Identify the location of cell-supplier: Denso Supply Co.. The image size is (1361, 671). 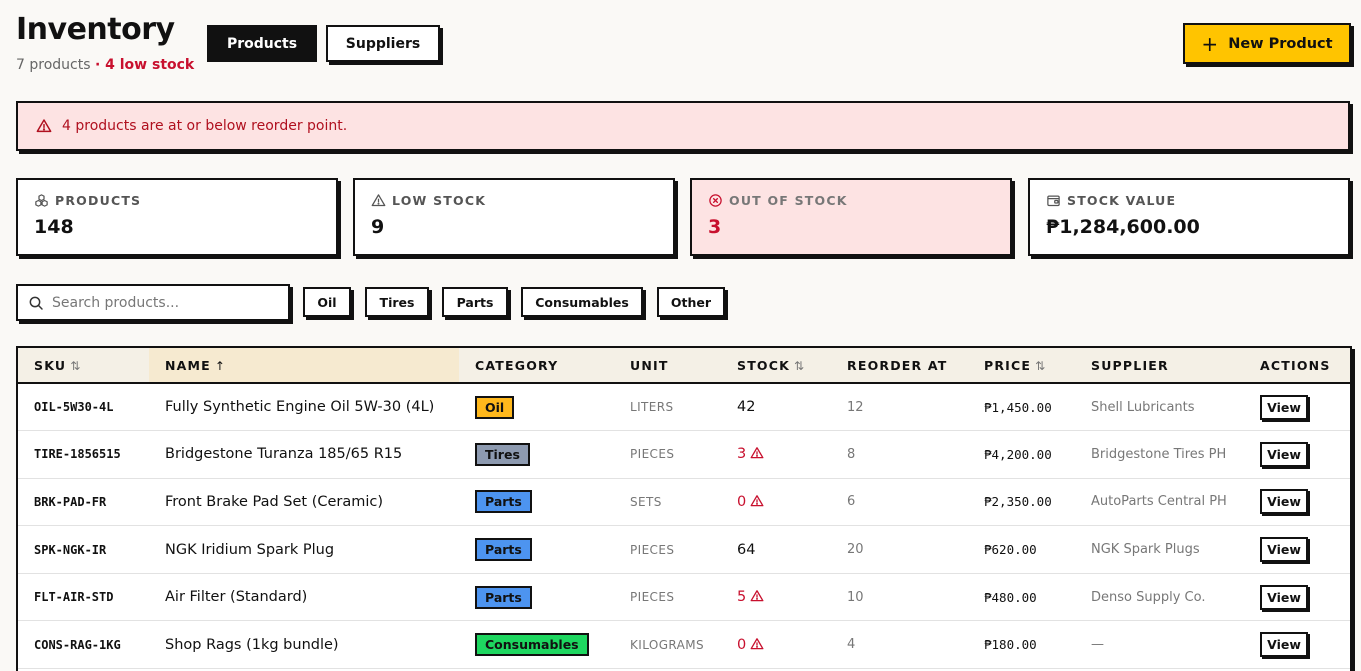
(1148, 597).